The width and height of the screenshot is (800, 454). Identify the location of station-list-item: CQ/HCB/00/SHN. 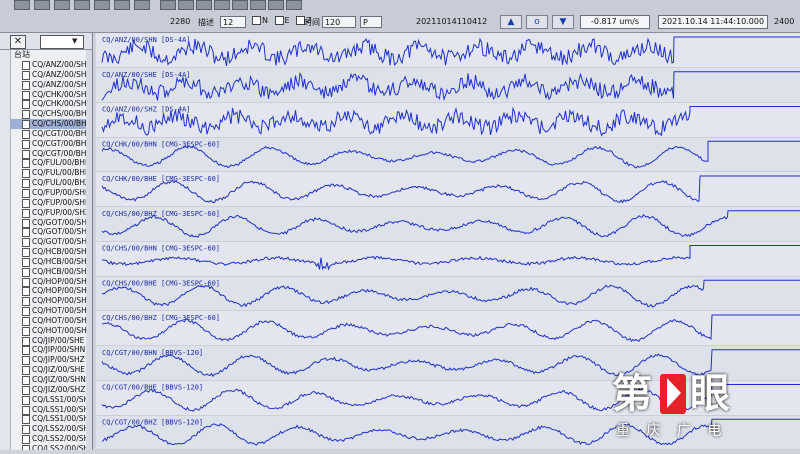
(51, 262).